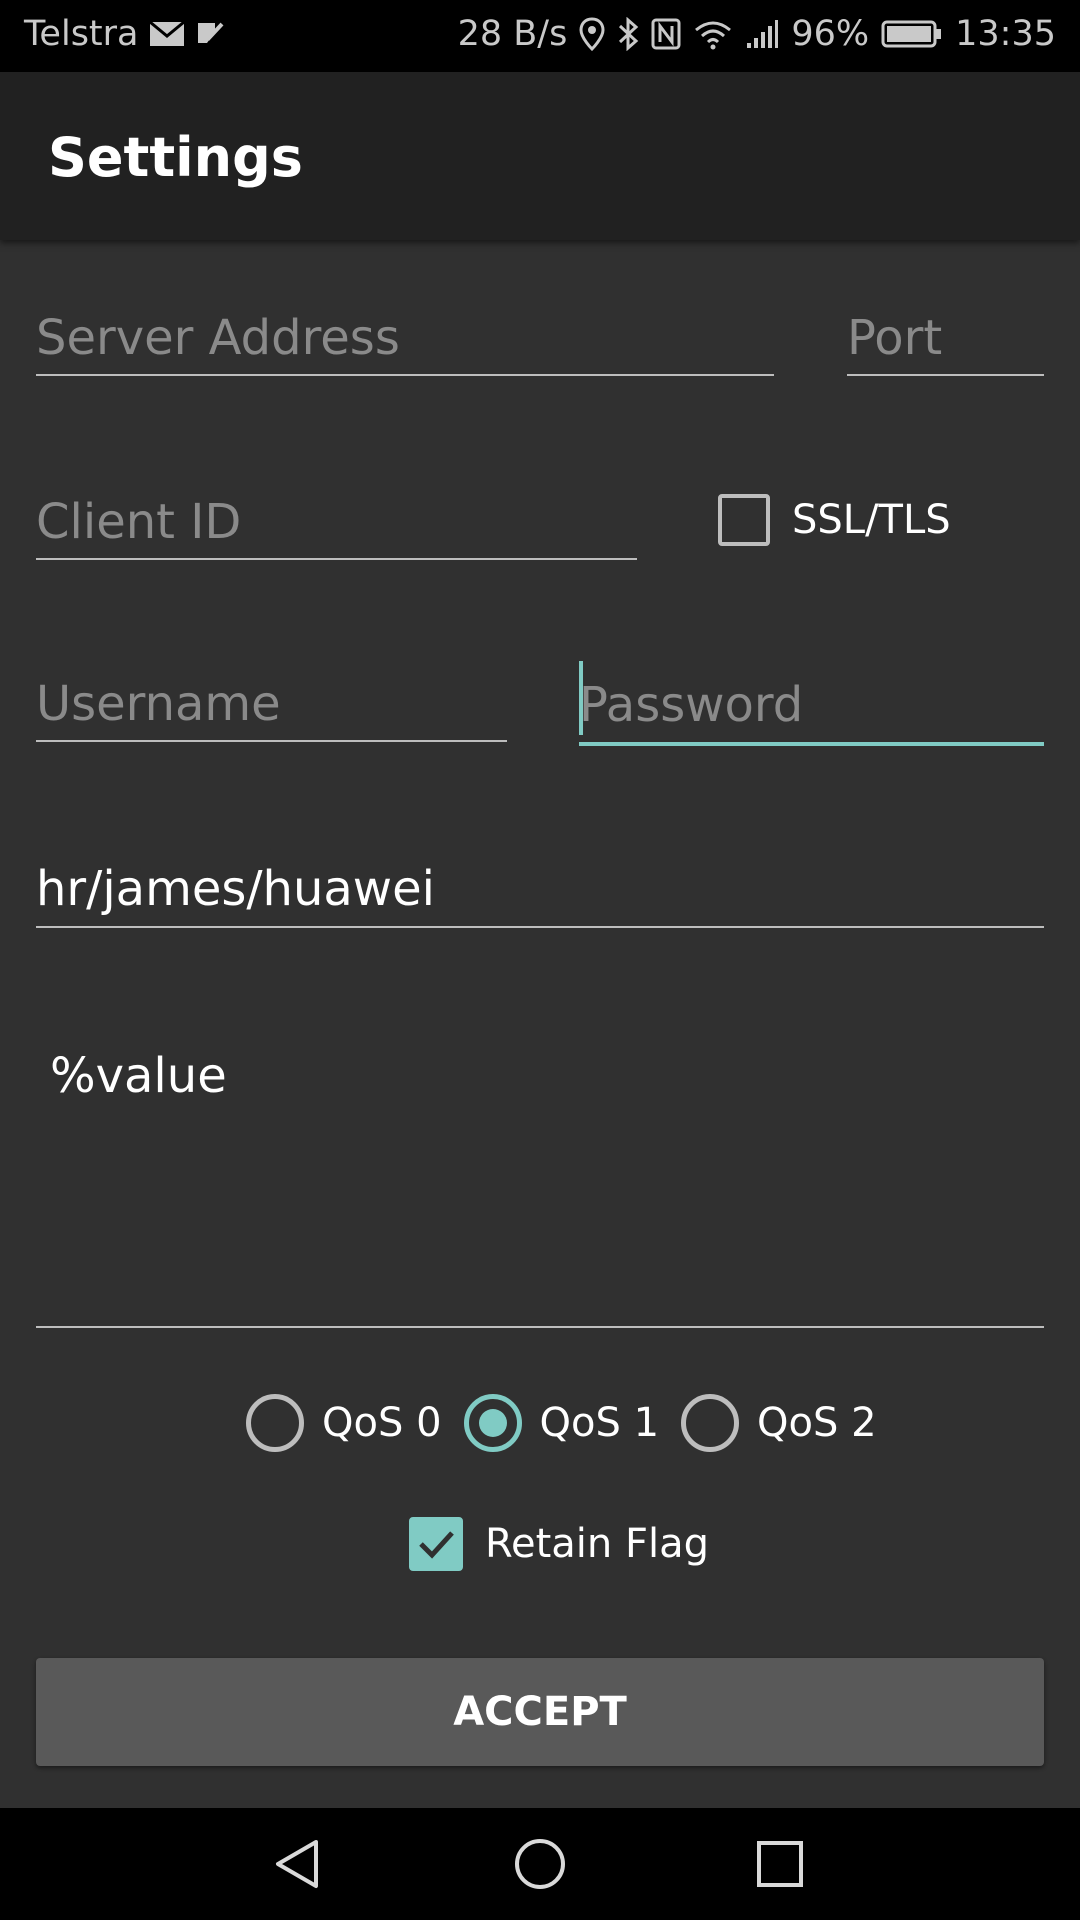 This screenshot has width=1080, height=1920. I want to click on app-bar: Settings, so click(540, 156).